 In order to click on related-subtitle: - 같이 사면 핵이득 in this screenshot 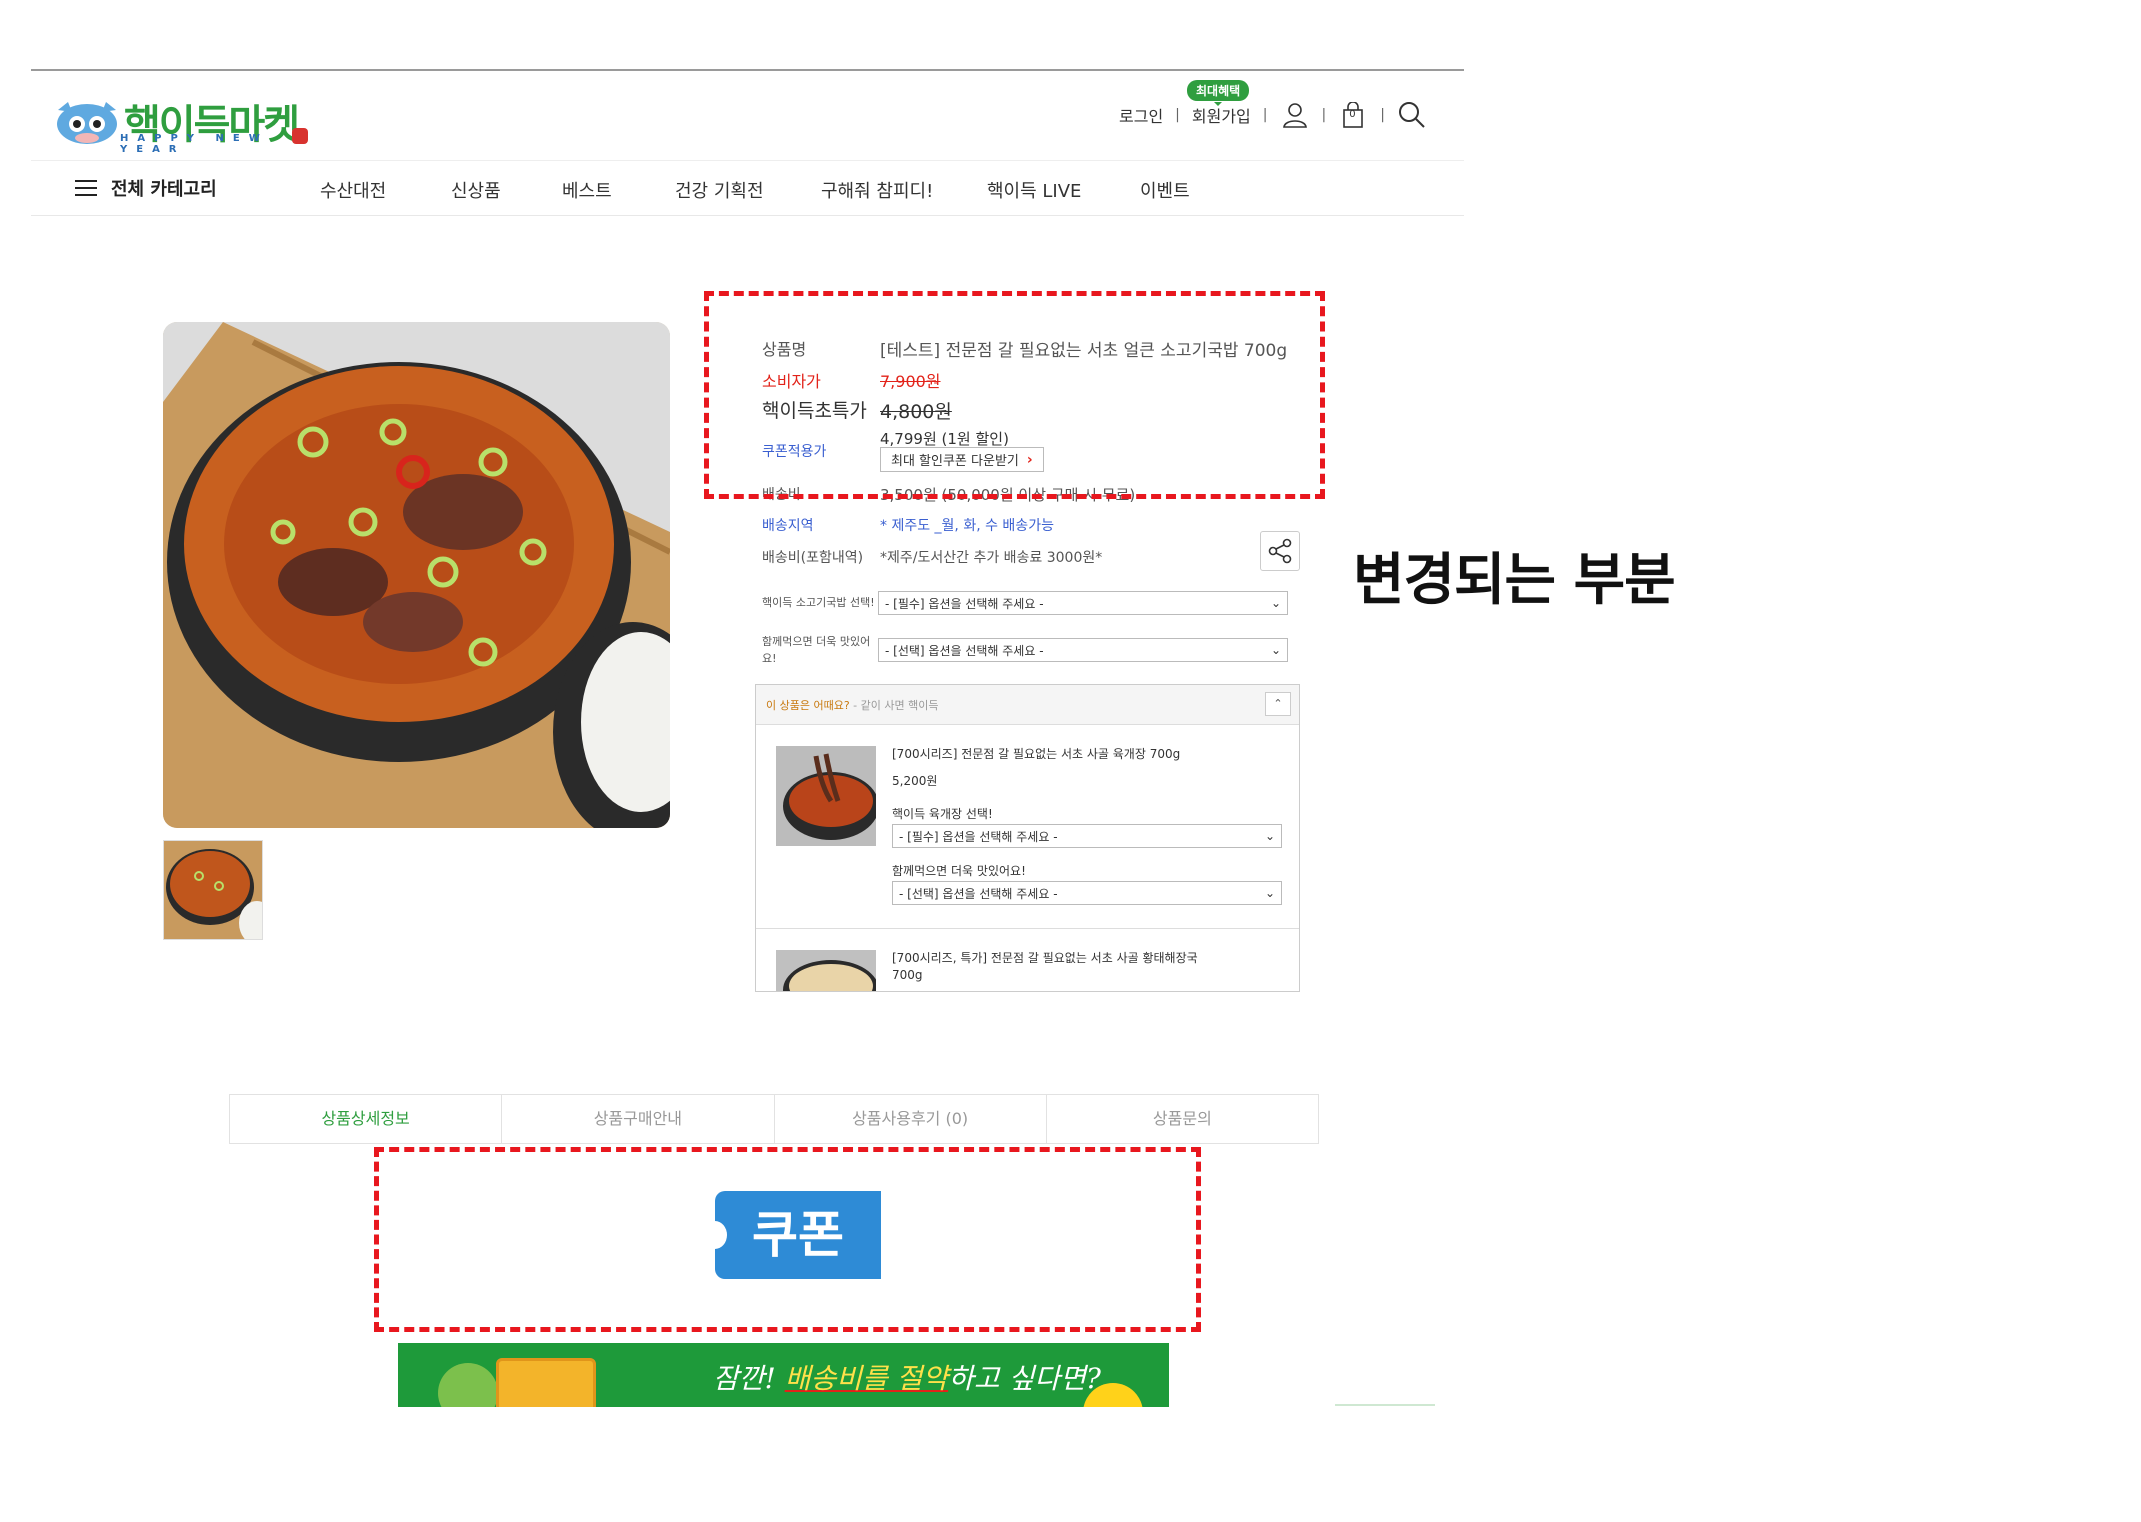, I will do `click(894, 705)`.